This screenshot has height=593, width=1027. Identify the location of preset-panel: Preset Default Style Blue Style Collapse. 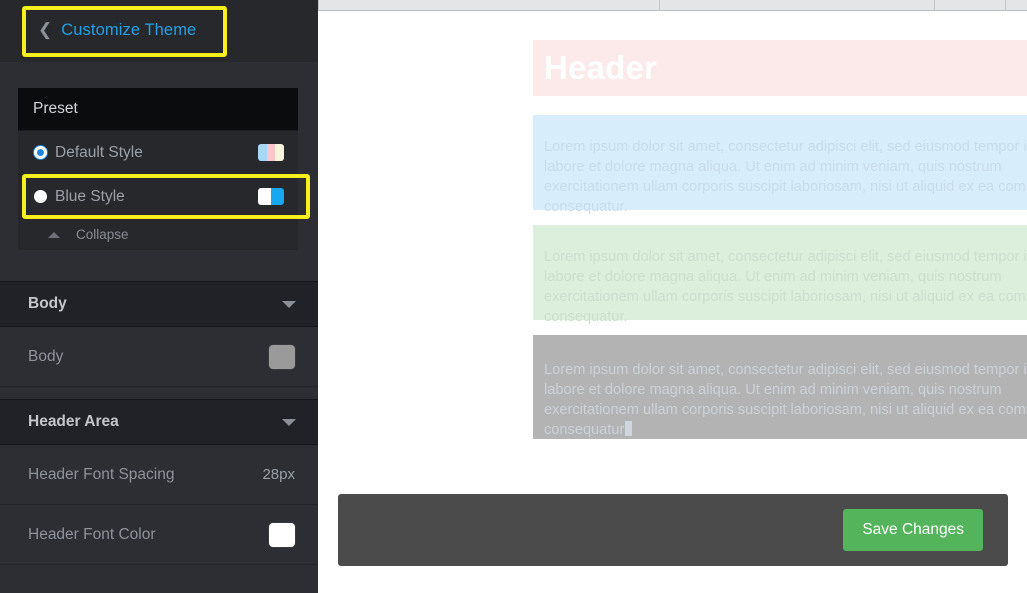
(158, 169).